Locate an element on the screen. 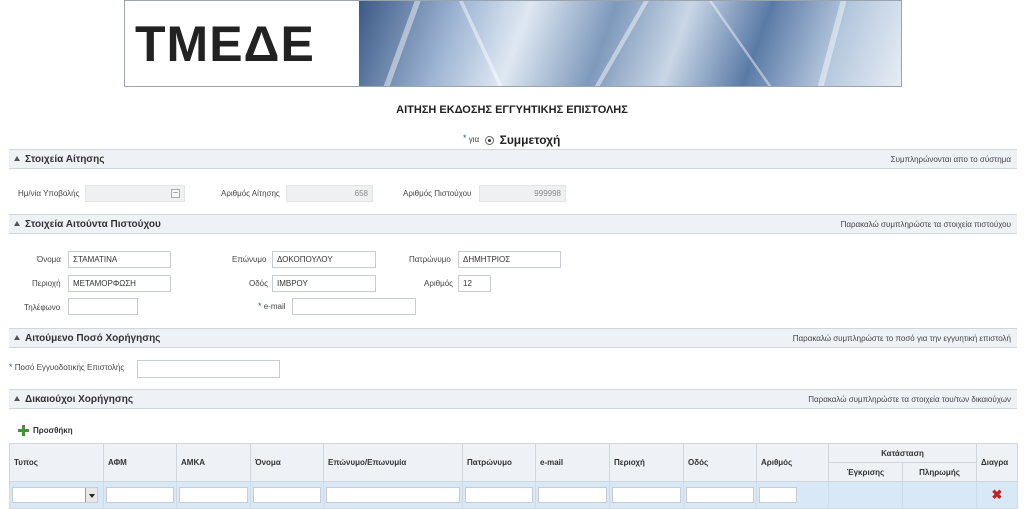  column-header-first-name: Όνομα is located at coordinates (287, 462).